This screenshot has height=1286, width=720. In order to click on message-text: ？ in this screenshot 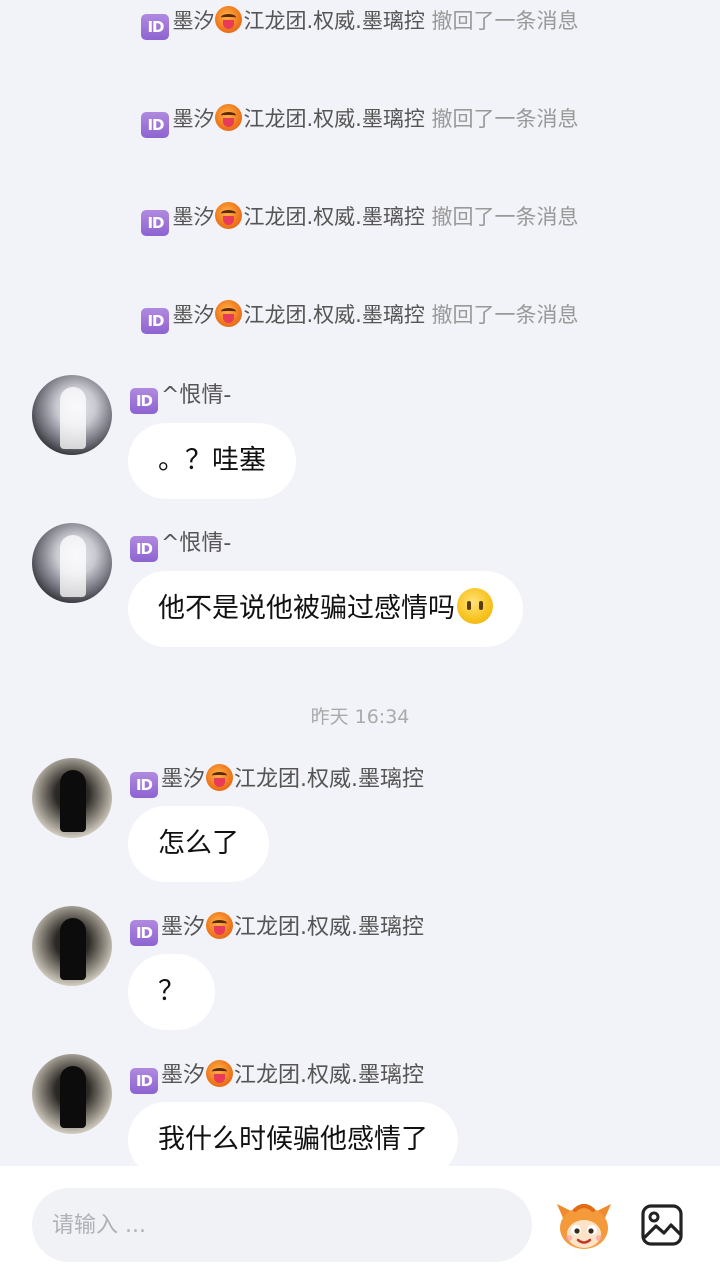, I will do `click(171, 991)`.